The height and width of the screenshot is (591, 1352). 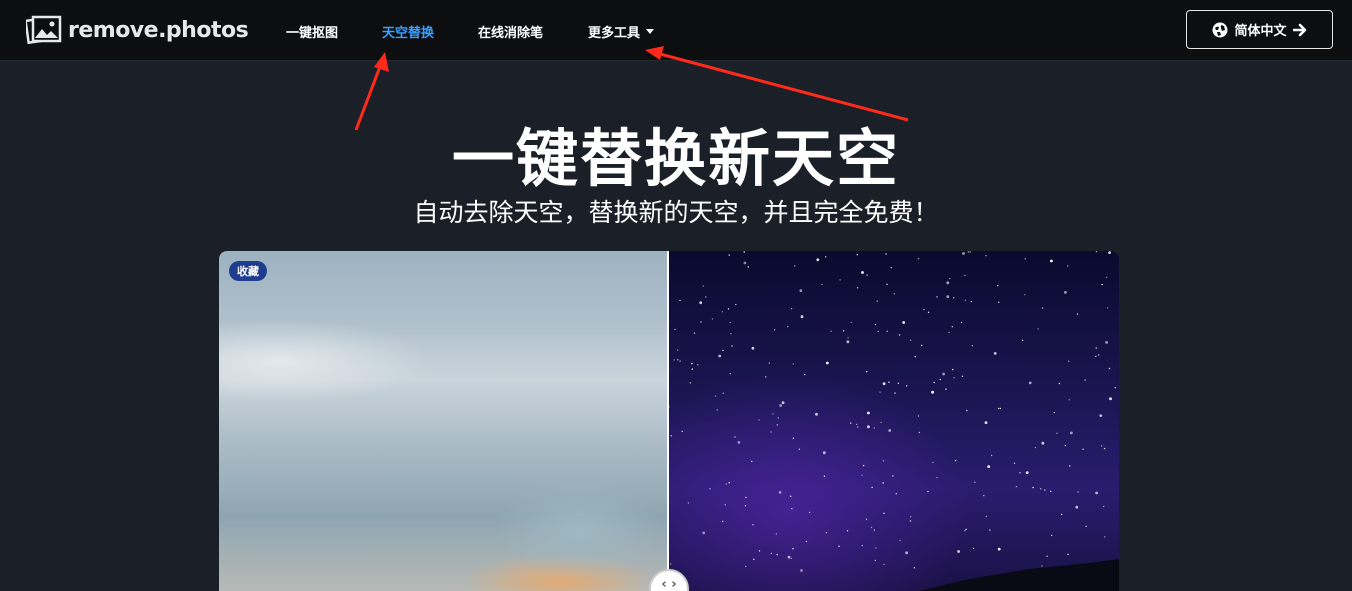 I want to click on nav-item-eraser: 在线消除笔, so click(x=510, y=31).